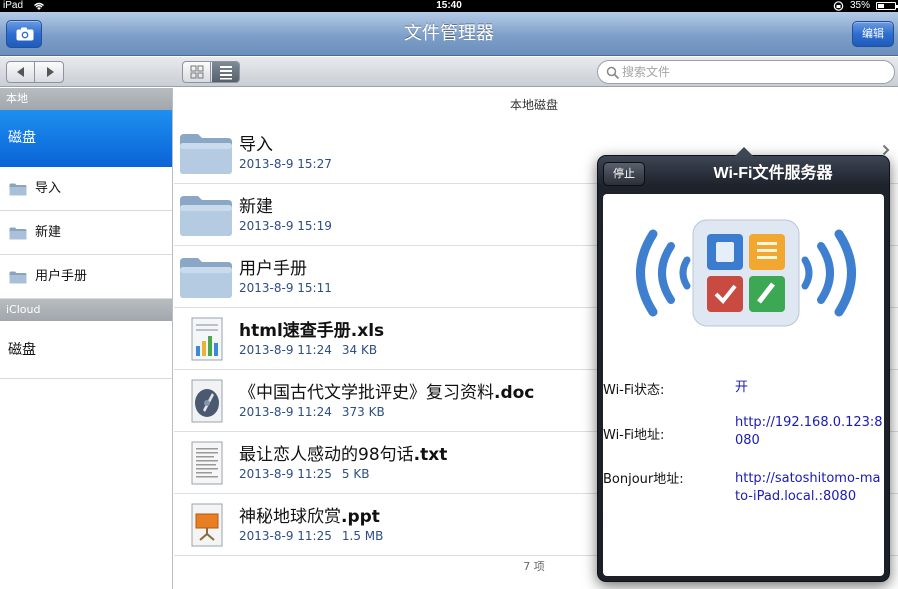 The width and height of the screenshot is (898, 589). What do you see at coordinates (773, 173) in the screenshot?
I see `popover-title: Wi-Fi文件服务器` at bounding box center [773, 173].